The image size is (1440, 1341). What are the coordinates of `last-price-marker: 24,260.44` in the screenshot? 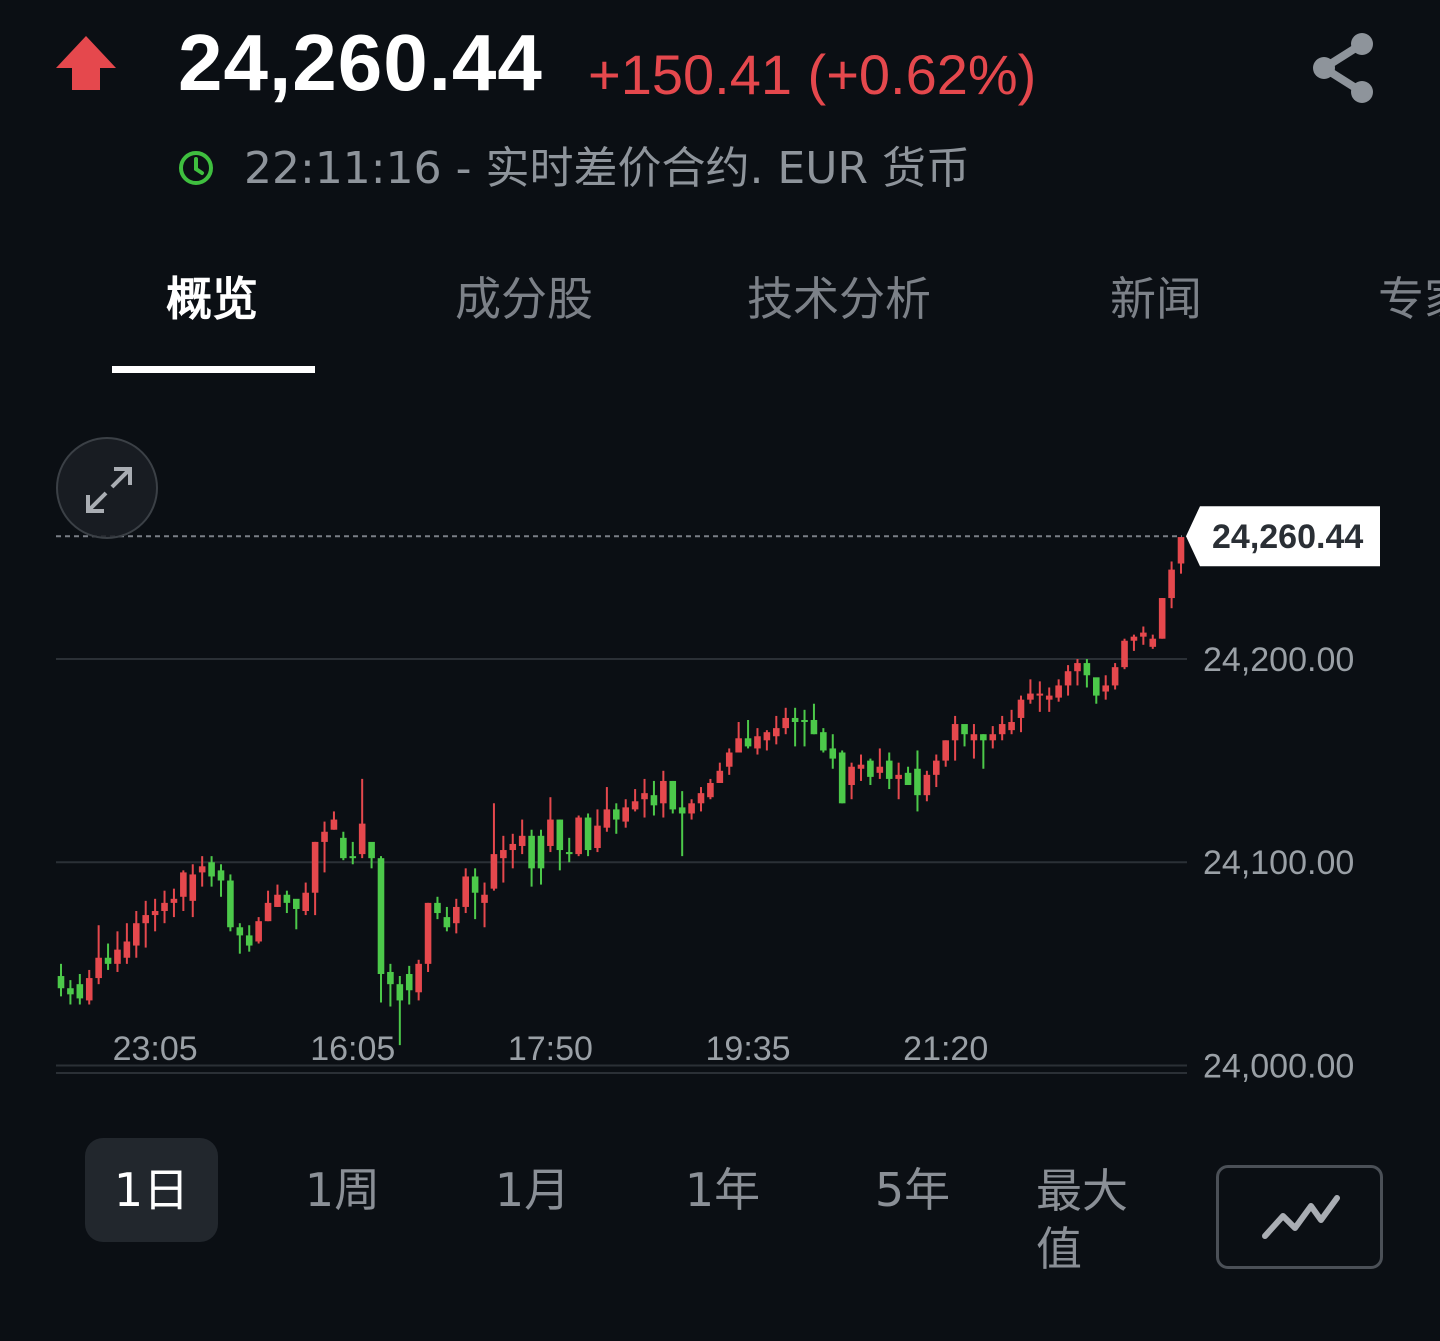 It's located at (718, 536).